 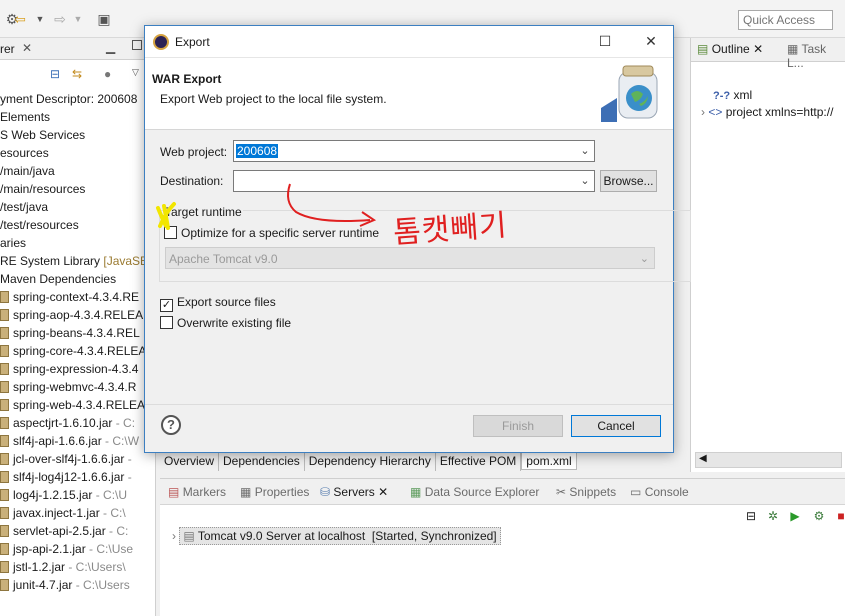 I want to click on tree-item: aries, so click(x=77, y=243).